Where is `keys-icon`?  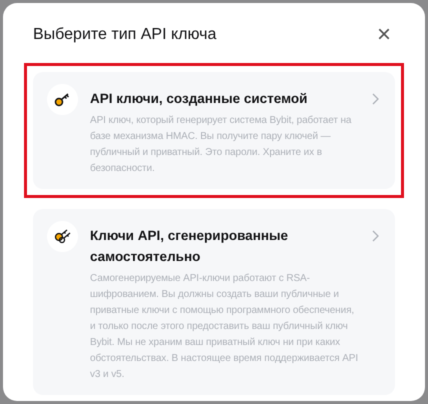
keys-icon is located at coordinates (63, 236).